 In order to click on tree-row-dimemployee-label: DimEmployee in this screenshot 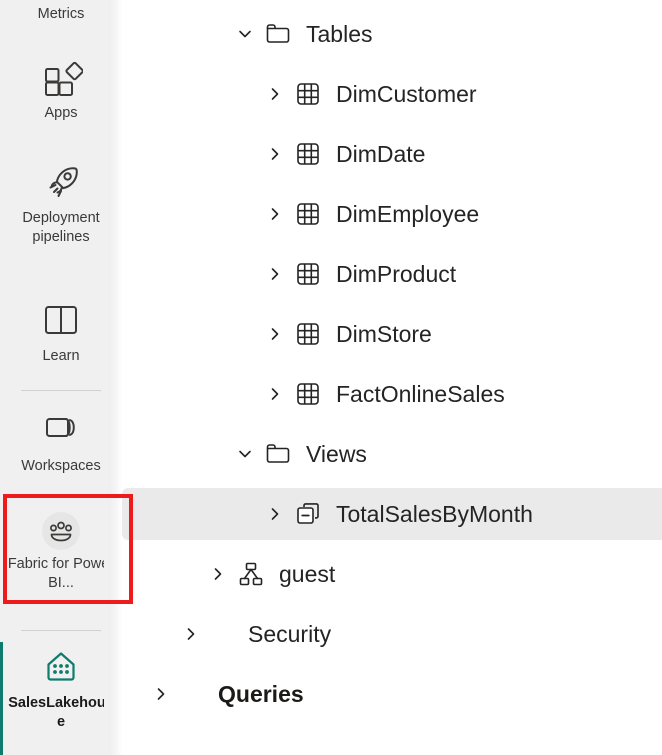, I will do `click(408, 214)`.